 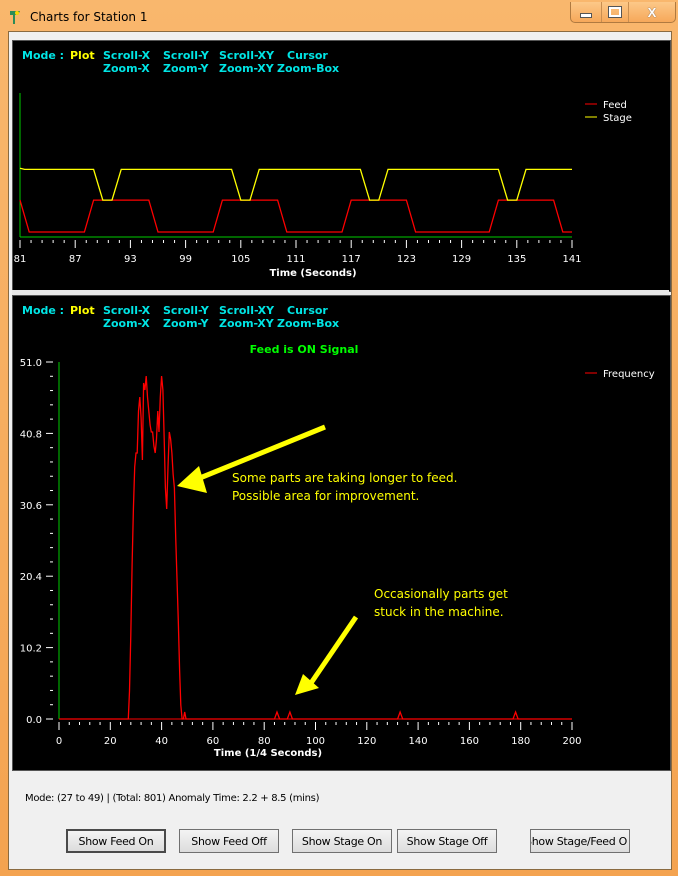 I want to click on x-tick-label: 120, so click(x=366, y=741).